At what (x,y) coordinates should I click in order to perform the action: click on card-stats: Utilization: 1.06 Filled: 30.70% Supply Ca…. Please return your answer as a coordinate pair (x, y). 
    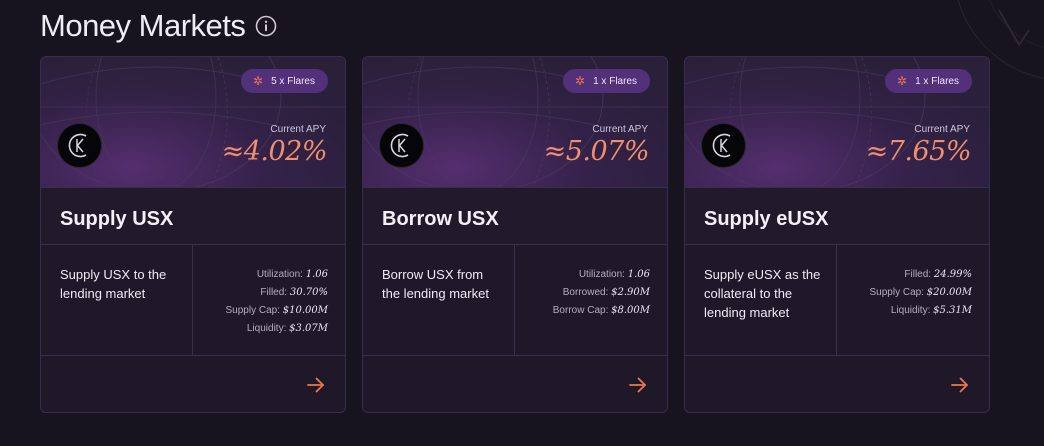
    Looking at the image, I should click on (269, 300).